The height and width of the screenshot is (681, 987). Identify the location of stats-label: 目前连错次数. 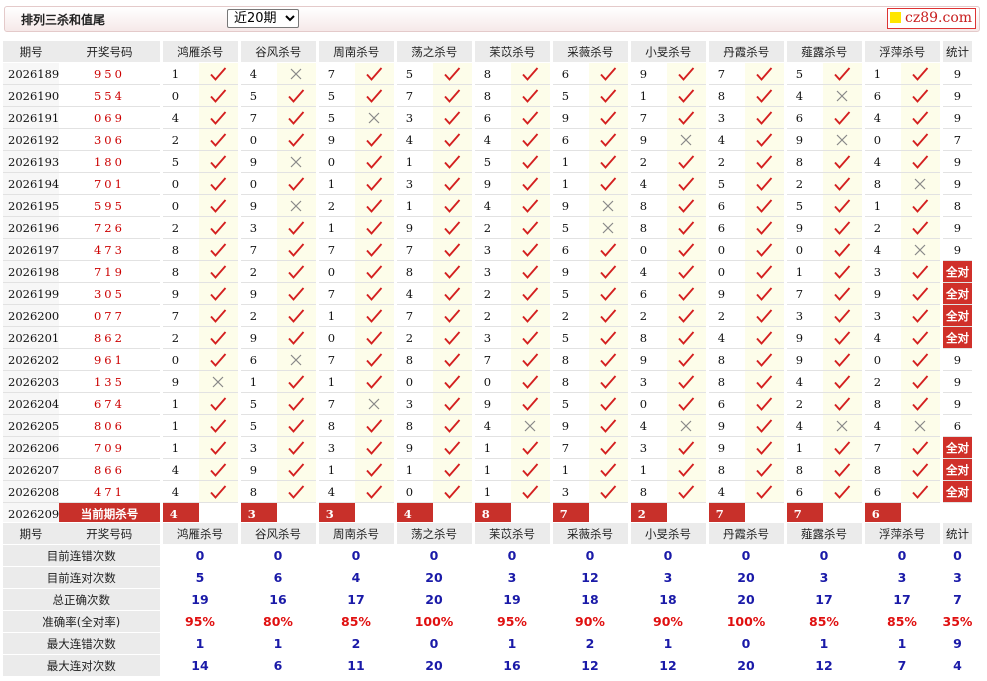
(82, 555).